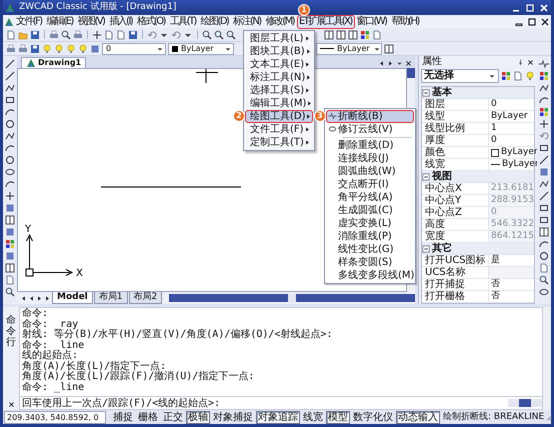  What do you see at coordinates (313, 417) in the screenshot?
I see `status-toggle: 线宽` at bounding box center [313, 417].